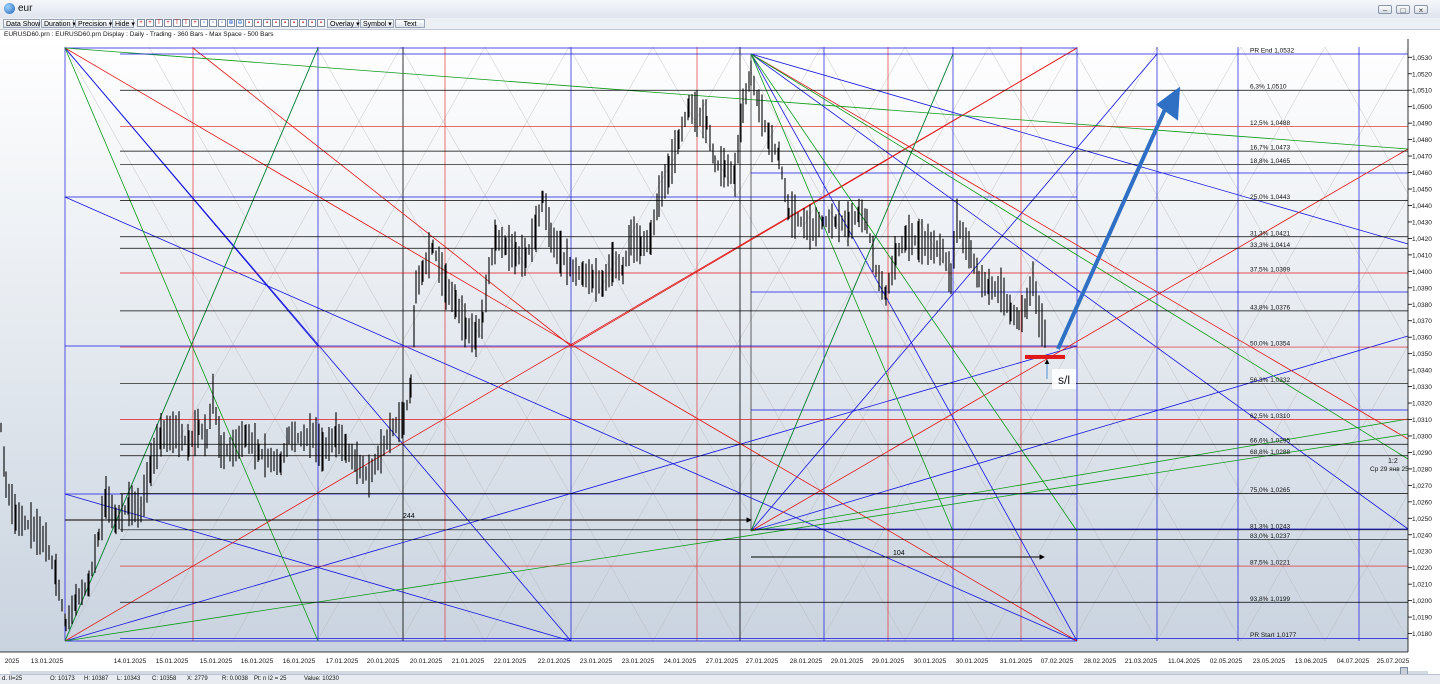 The image size is (1440, 684). Describe the element at coordinates (1422, 338) in the screenshot. I see `y-tick-label: 1,0360` at that location.